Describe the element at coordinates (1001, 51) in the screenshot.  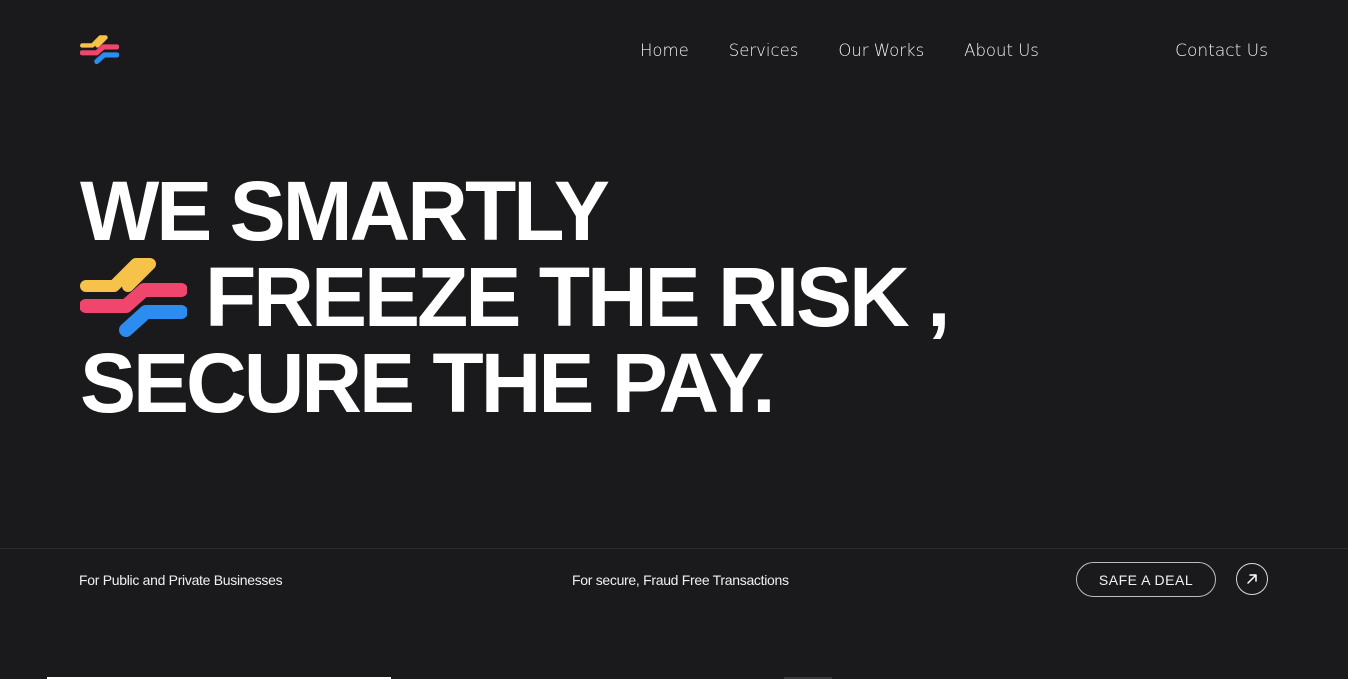
I see `nav-item-about-us: About Us` at that location.